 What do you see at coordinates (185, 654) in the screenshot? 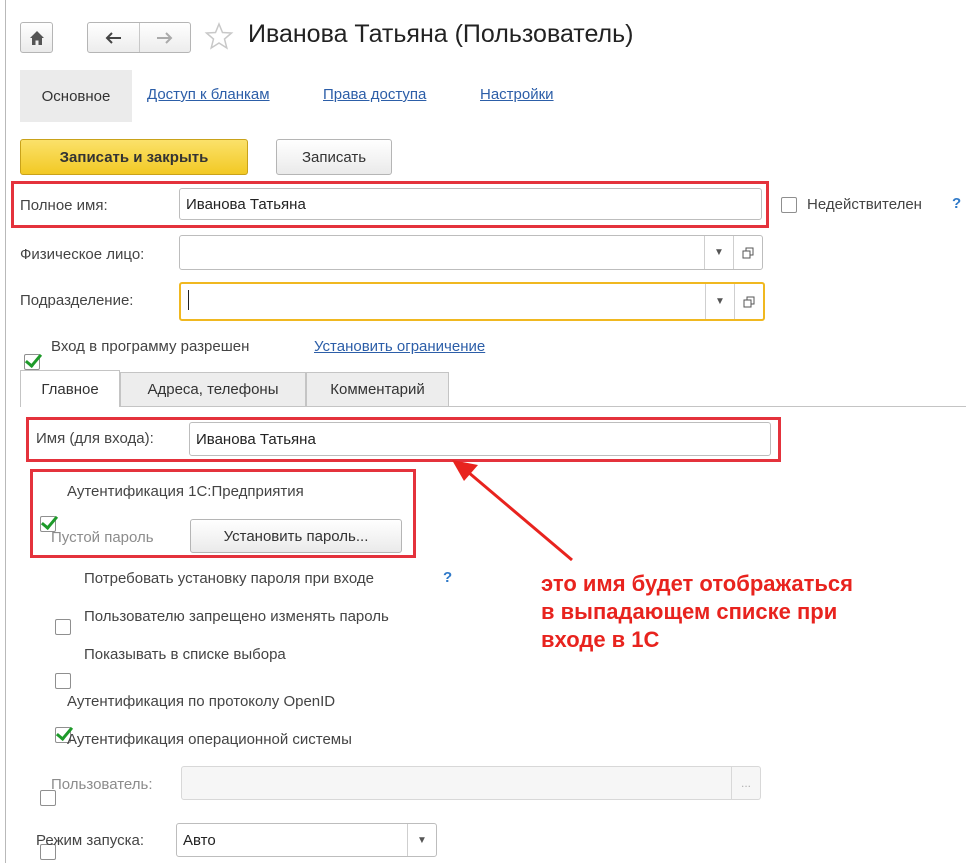
I see `show-in-list-label: Показывать в списке выбора` at bounding box center [185, 654].